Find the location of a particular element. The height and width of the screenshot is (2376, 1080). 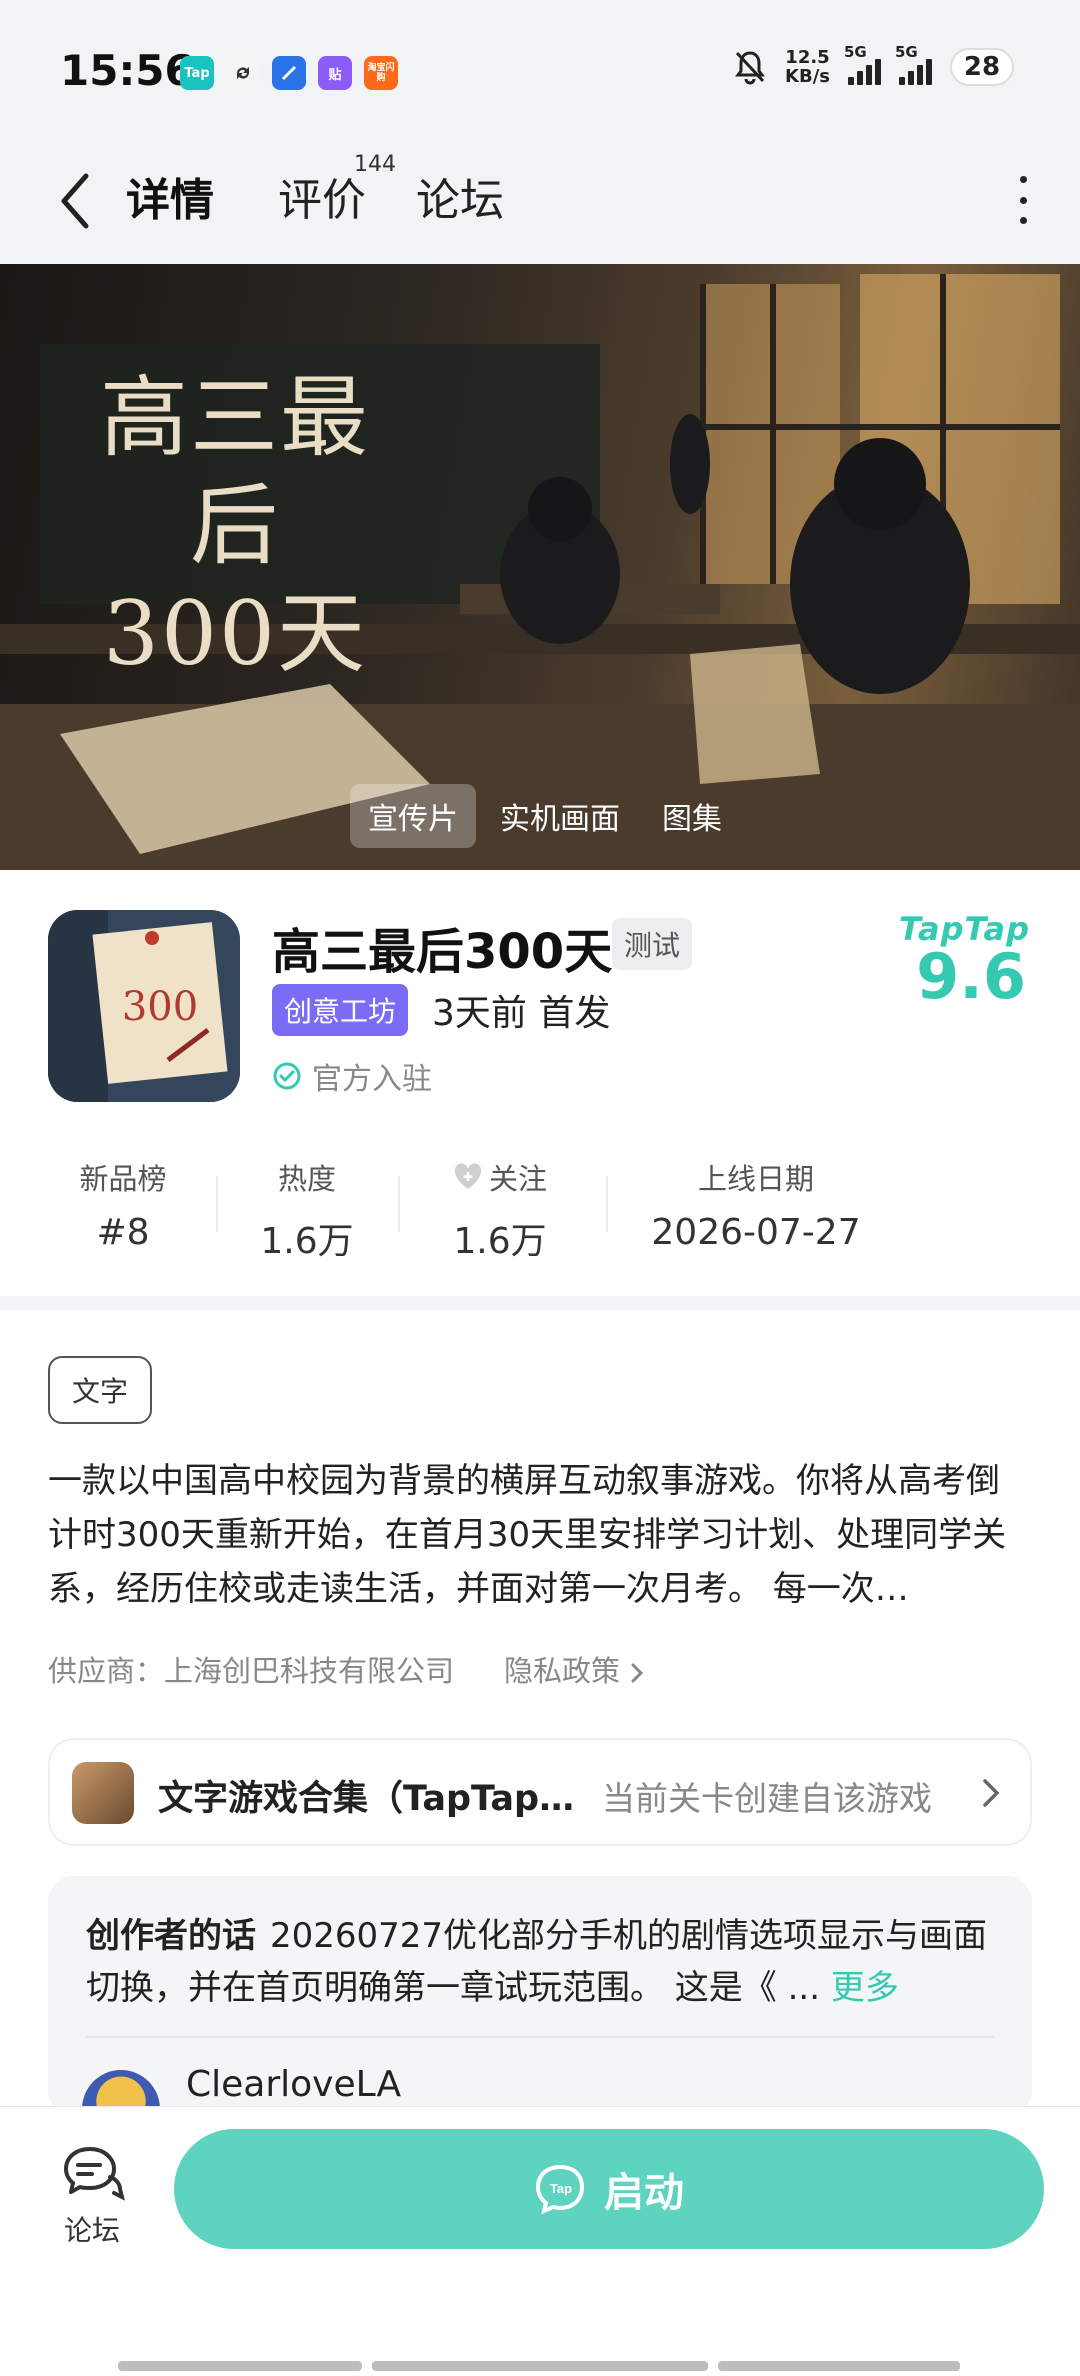

media-tabs: 宣传片 实机画面 图集 is located at coordinates (545, 816).